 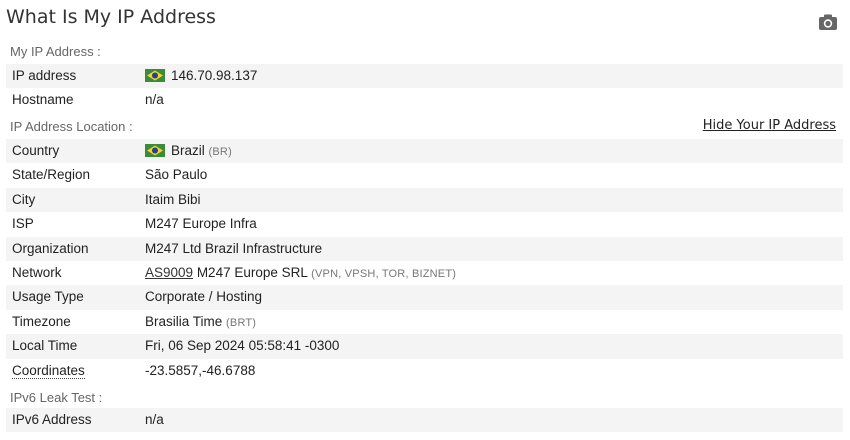 I want to click on hostname-label: Hostname, so click(x=43, y=100).